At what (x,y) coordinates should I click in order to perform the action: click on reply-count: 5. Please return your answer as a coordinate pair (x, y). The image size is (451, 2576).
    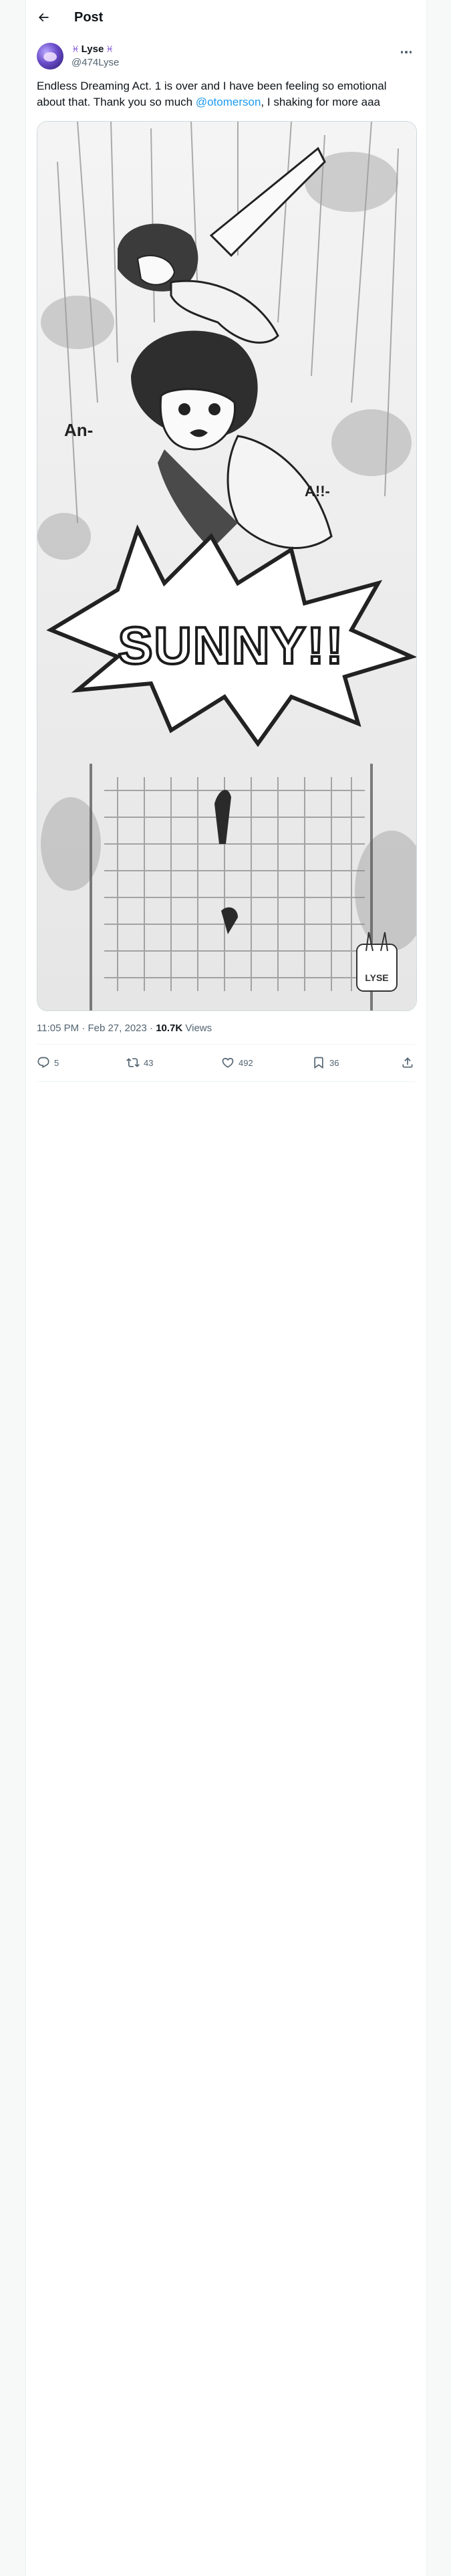
    Looking at the image, I should click on (56, 1062).